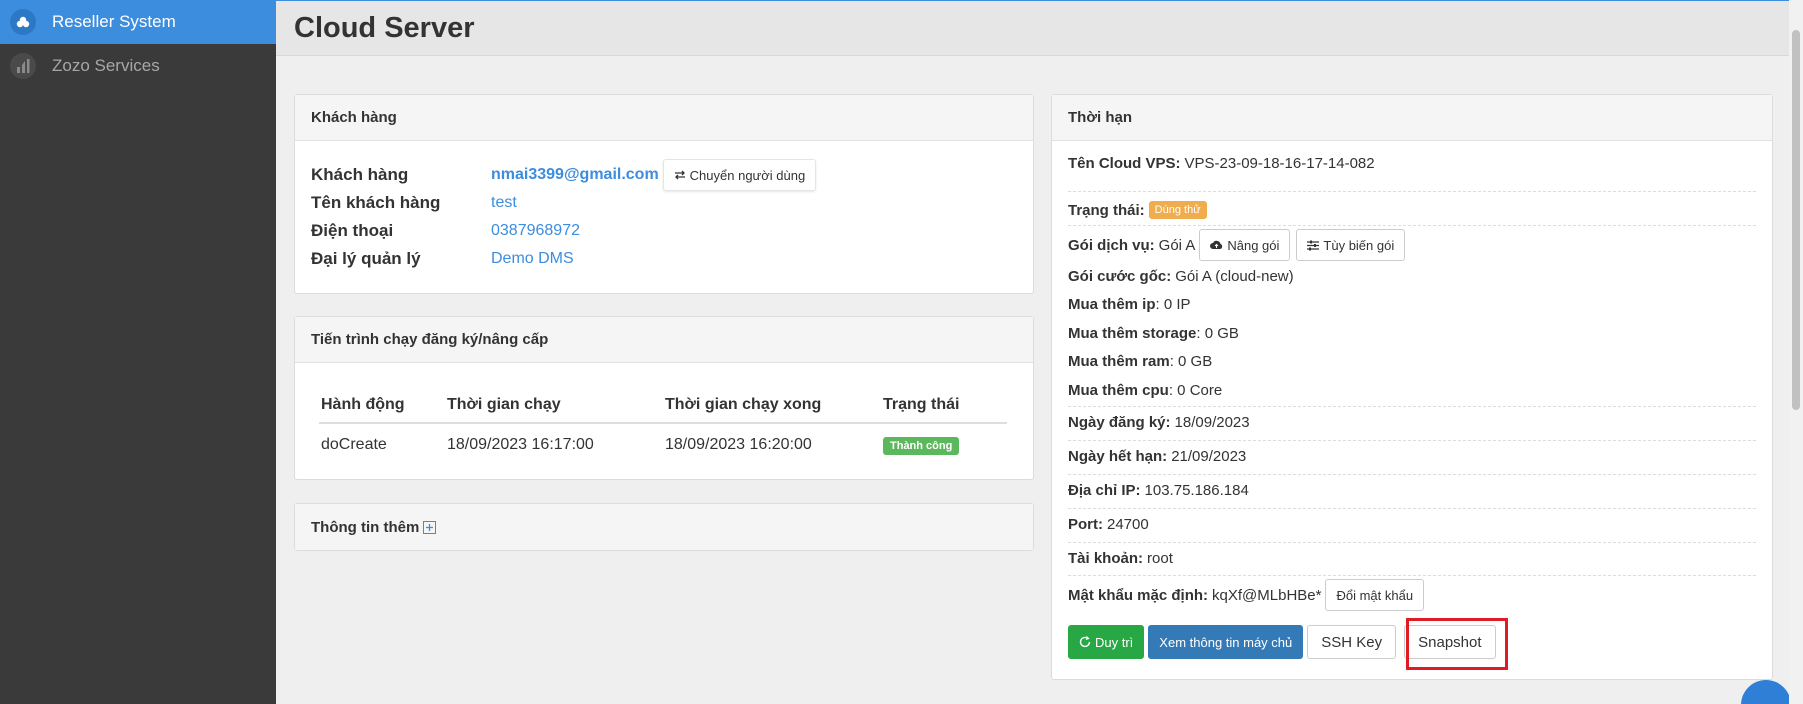  I want to click on extra-cpu-value: : 0 Core, so click(1195, 390).